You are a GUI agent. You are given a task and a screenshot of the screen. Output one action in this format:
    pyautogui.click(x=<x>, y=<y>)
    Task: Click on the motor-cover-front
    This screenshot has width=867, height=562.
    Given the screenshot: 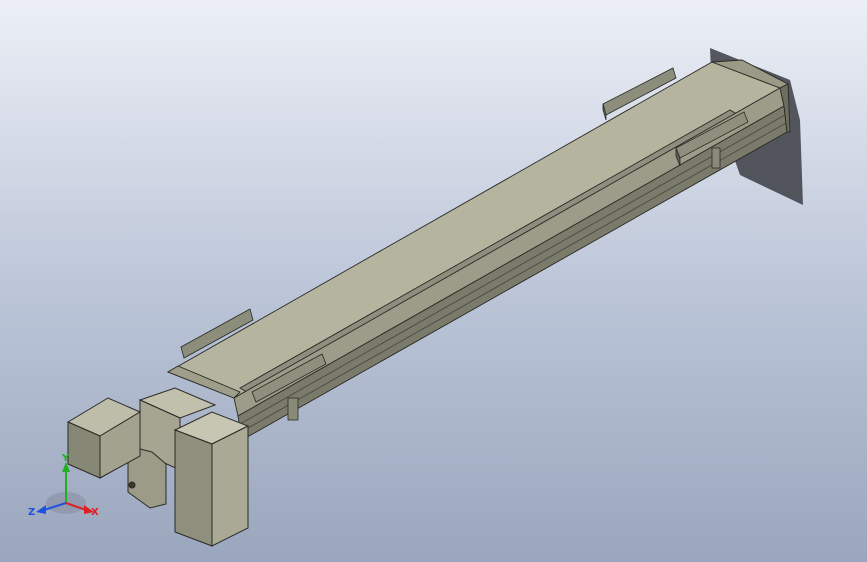 What is the action you would take?
    pyautogui.click(x=193, y=488)
    